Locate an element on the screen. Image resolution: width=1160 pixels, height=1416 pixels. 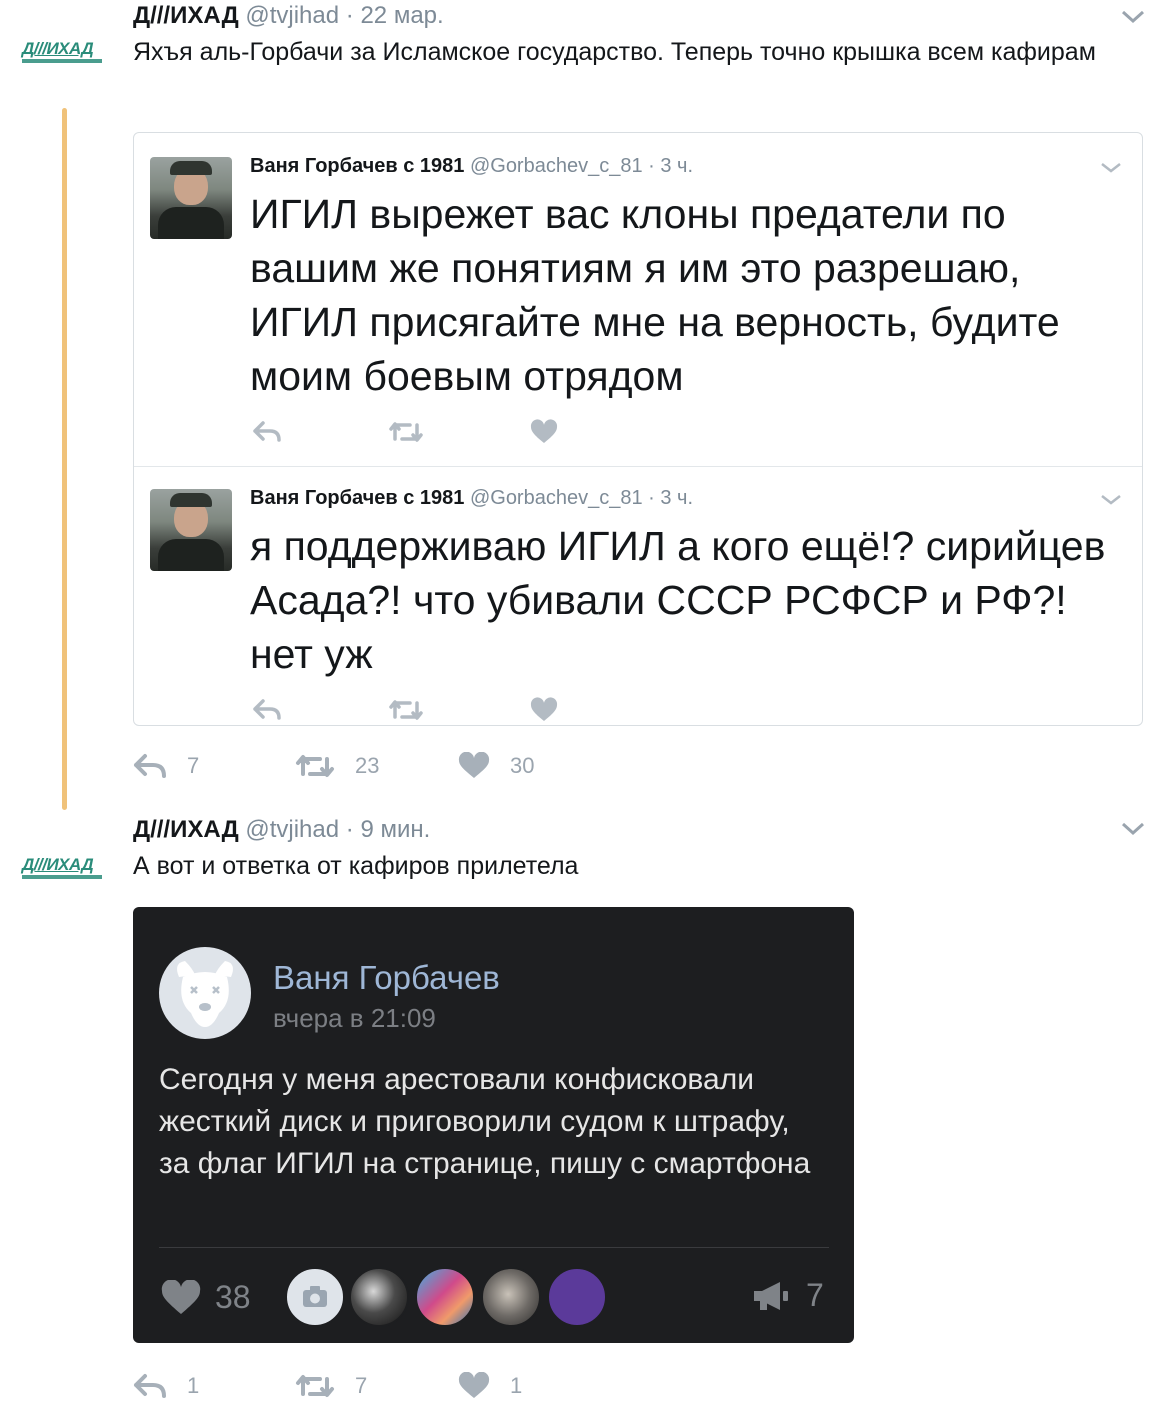
retweet-count: 7 is located at coordinates (361, 1385).